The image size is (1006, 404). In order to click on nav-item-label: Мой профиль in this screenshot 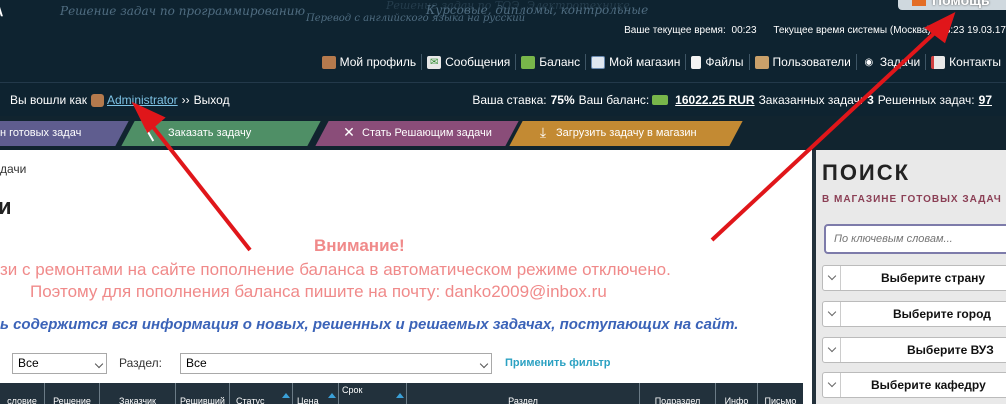, I will do `click(378, 62)`.